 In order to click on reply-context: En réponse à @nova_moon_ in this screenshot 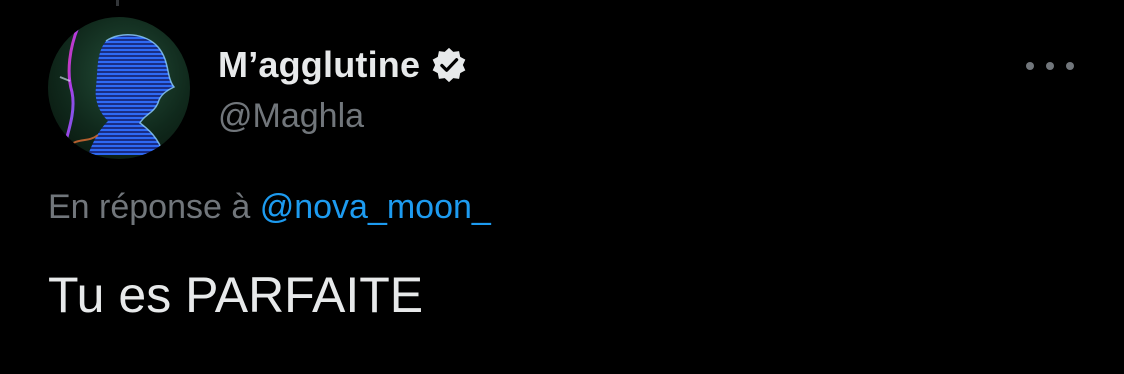, I will do `click(269, 207)`.